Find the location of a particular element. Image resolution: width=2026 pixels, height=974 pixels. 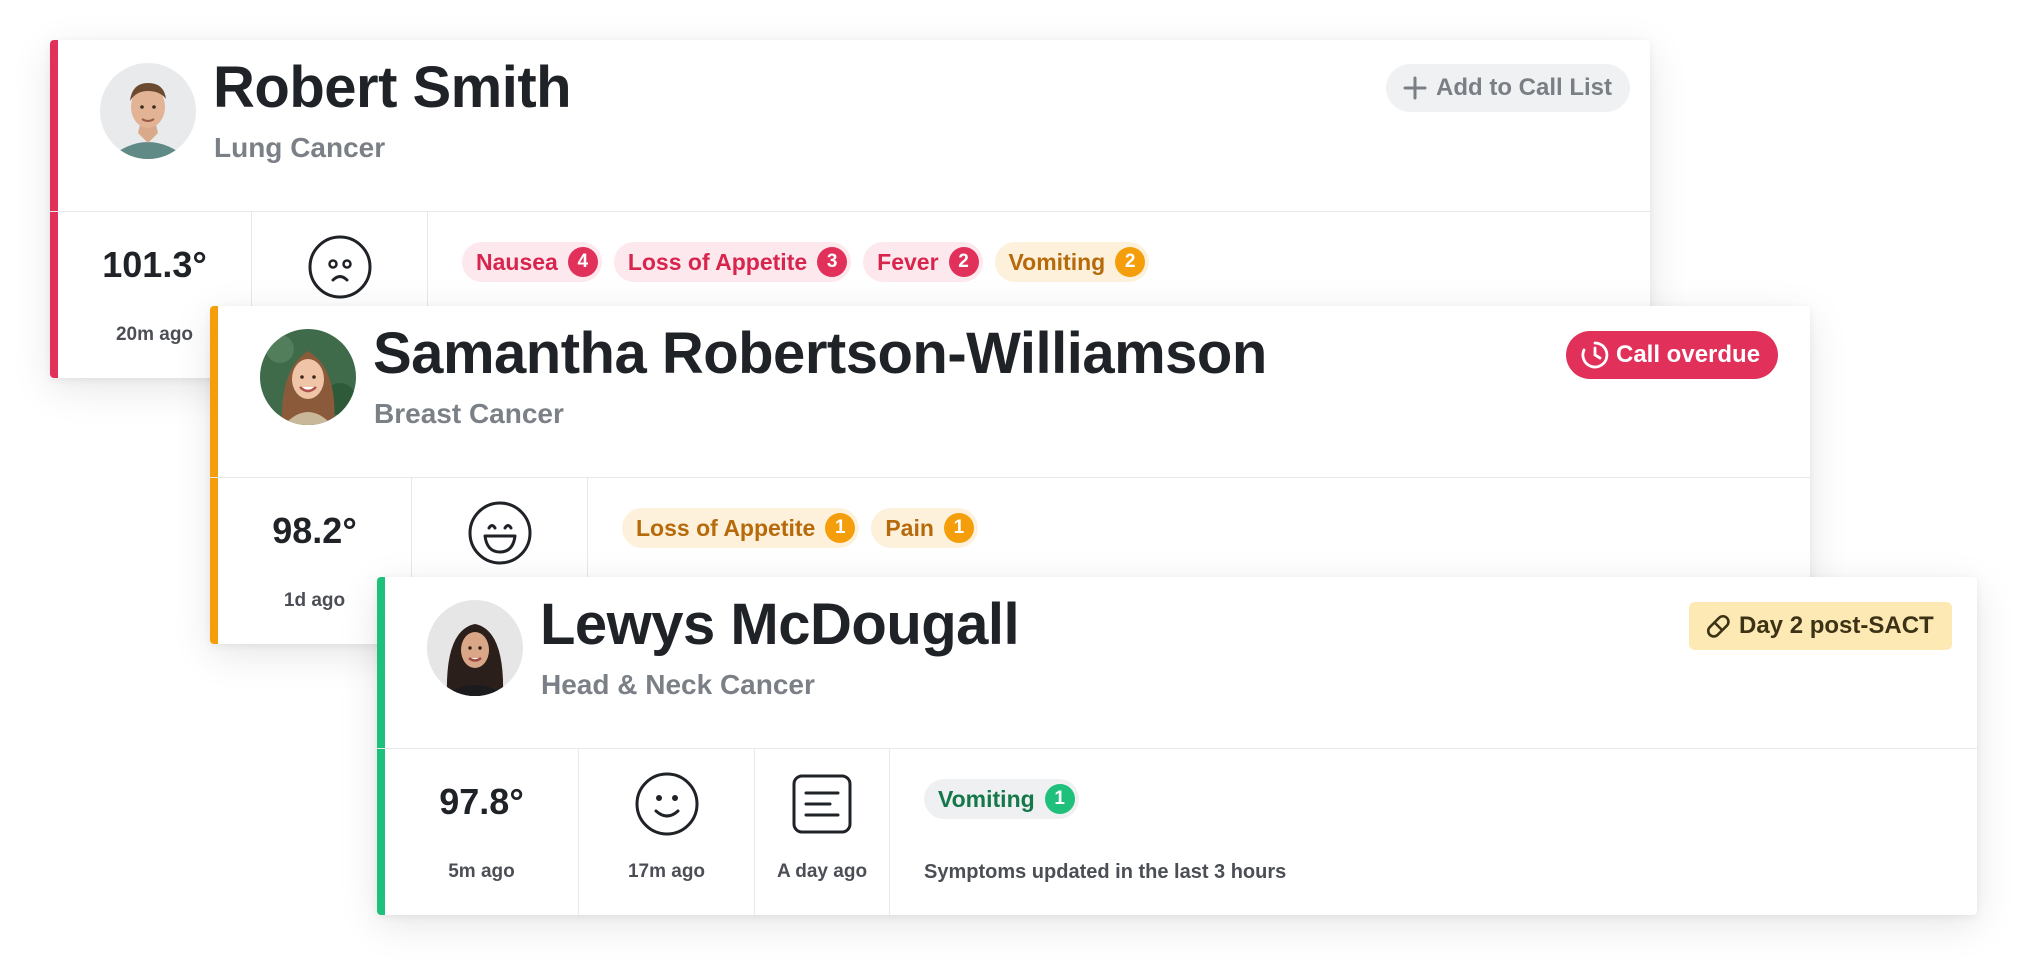

symptom-label: Fever is located at coordinates (908, 261).